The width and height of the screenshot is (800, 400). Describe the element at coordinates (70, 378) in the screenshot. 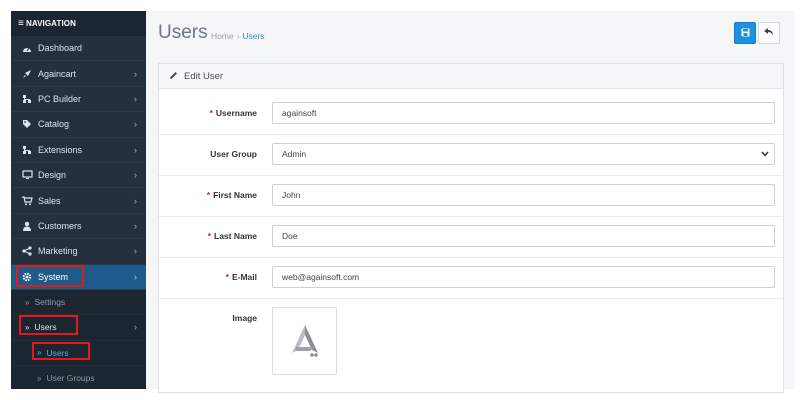

I see `sidebar-item-label: User Groups` at that location.